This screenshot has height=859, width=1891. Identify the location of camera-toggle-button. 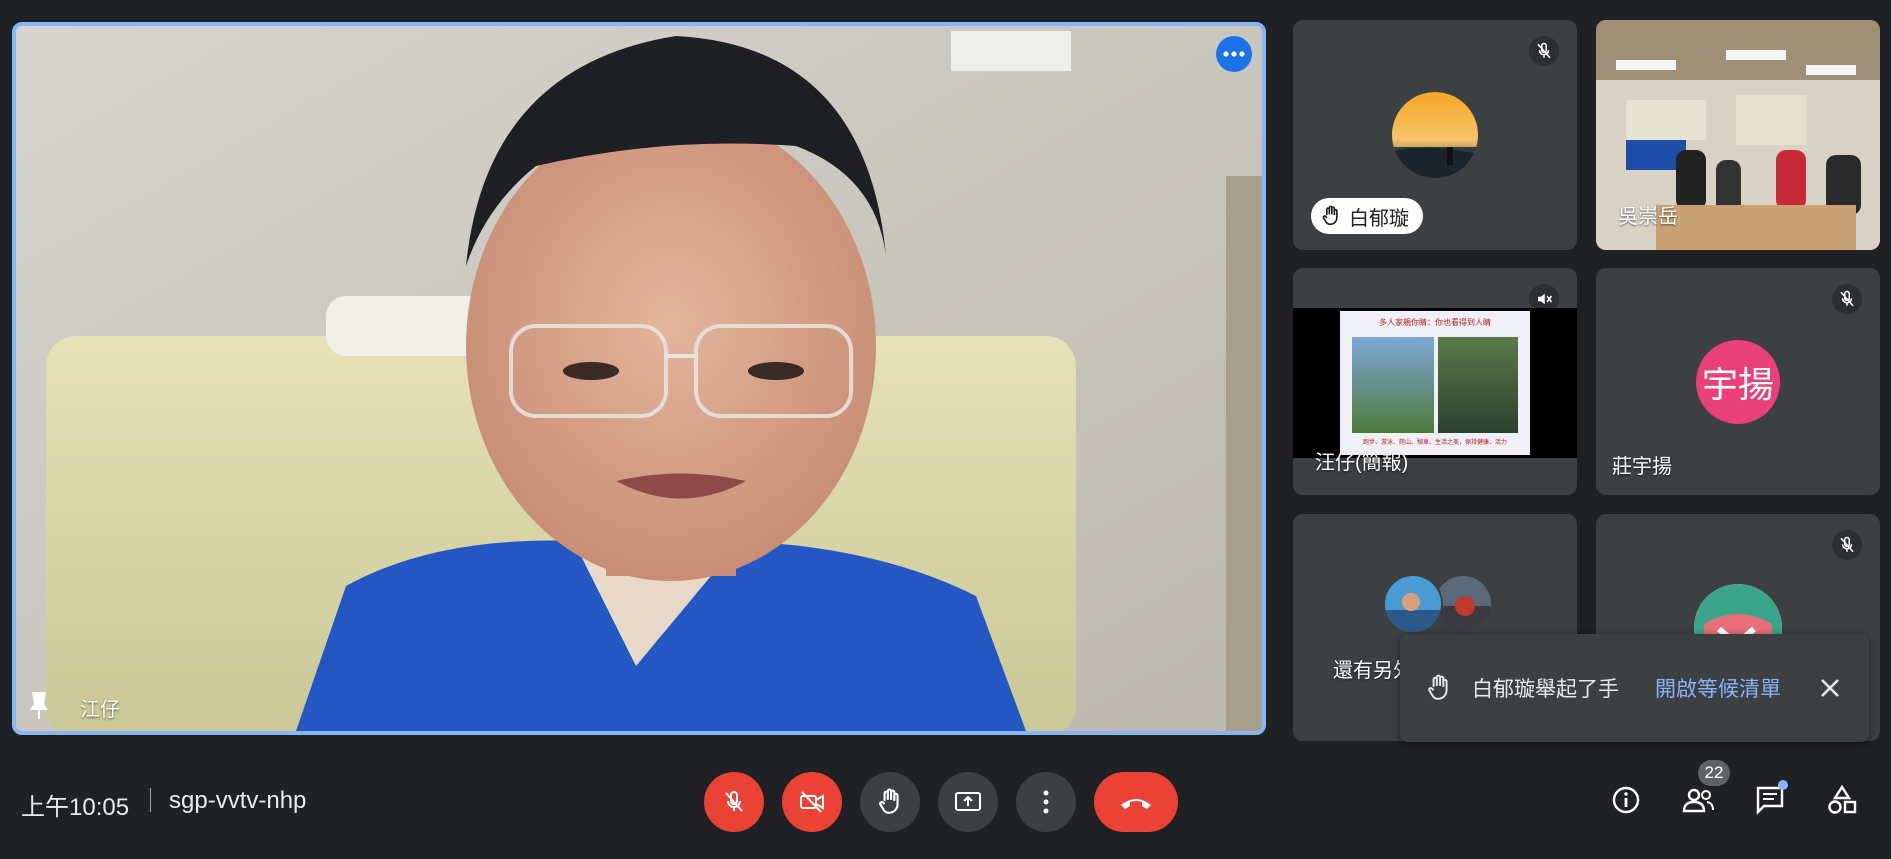
(812, 802).